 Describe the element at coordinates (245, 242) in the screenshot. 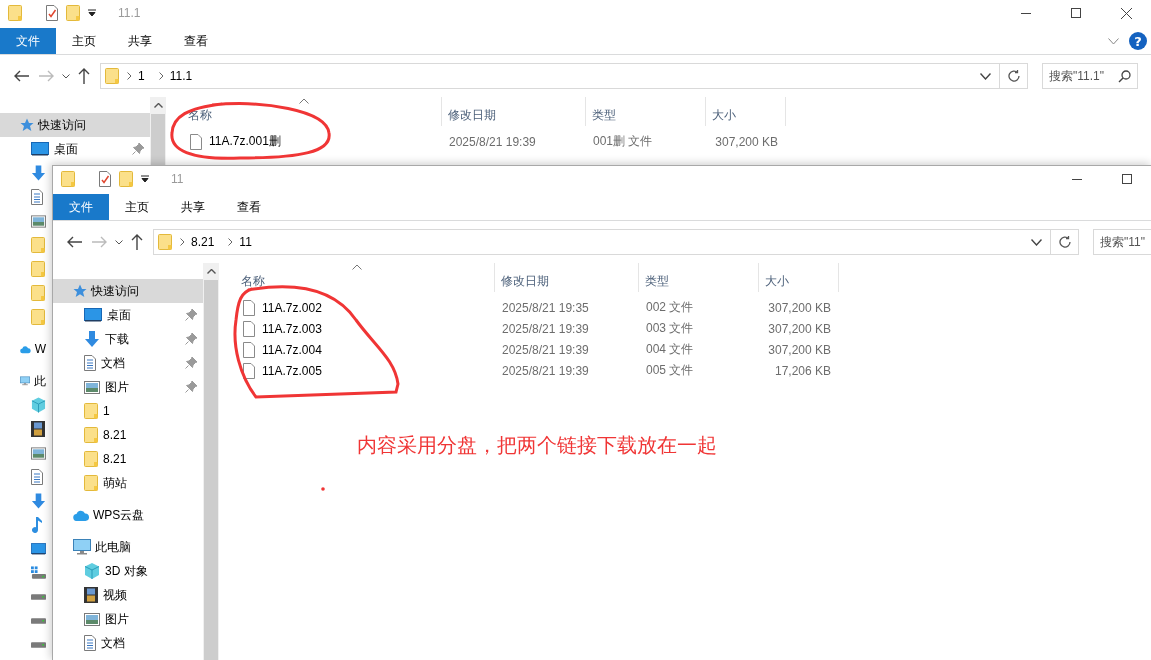

I see `breadcrumb-item: 11` at that location.